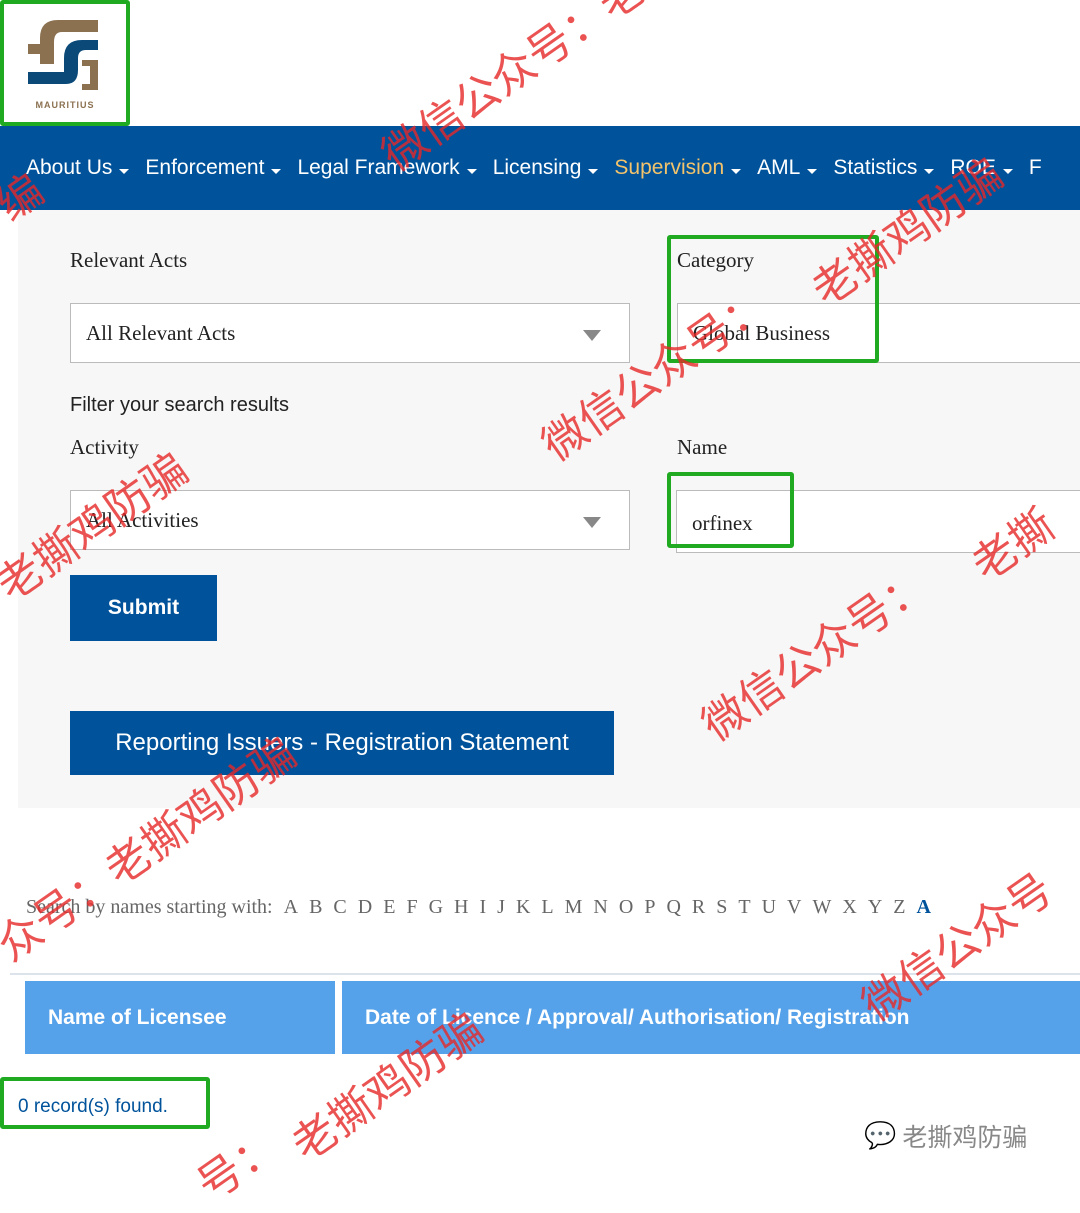 Image resolution: width=1080 pixels, height=1213 pixels. I want to click on letter-link: Q, so click(673, 907).